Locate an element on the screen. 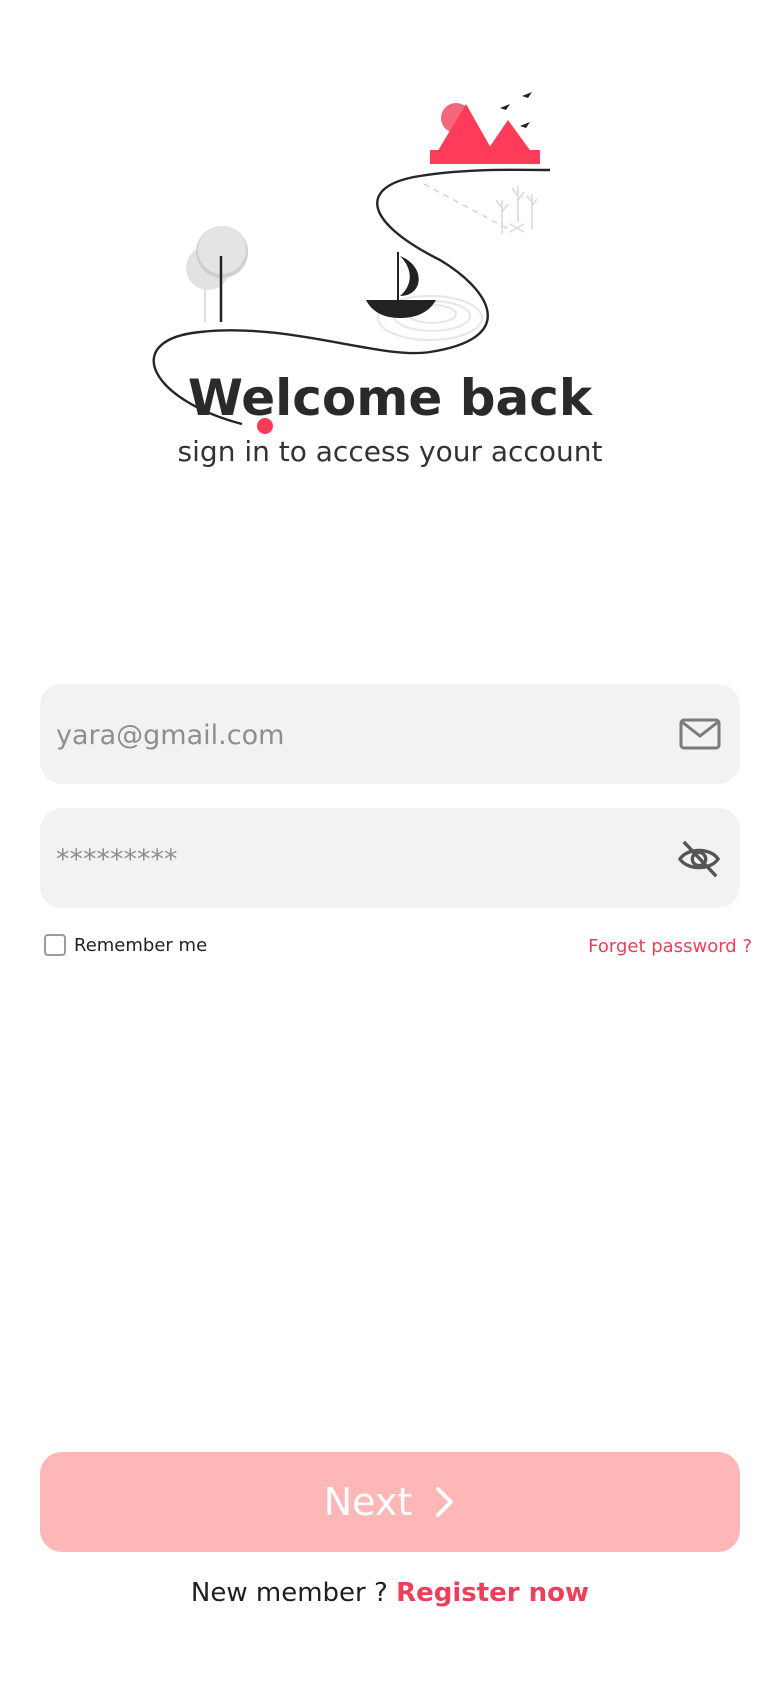  next-label: Next is located at coordinates (368, 1502).